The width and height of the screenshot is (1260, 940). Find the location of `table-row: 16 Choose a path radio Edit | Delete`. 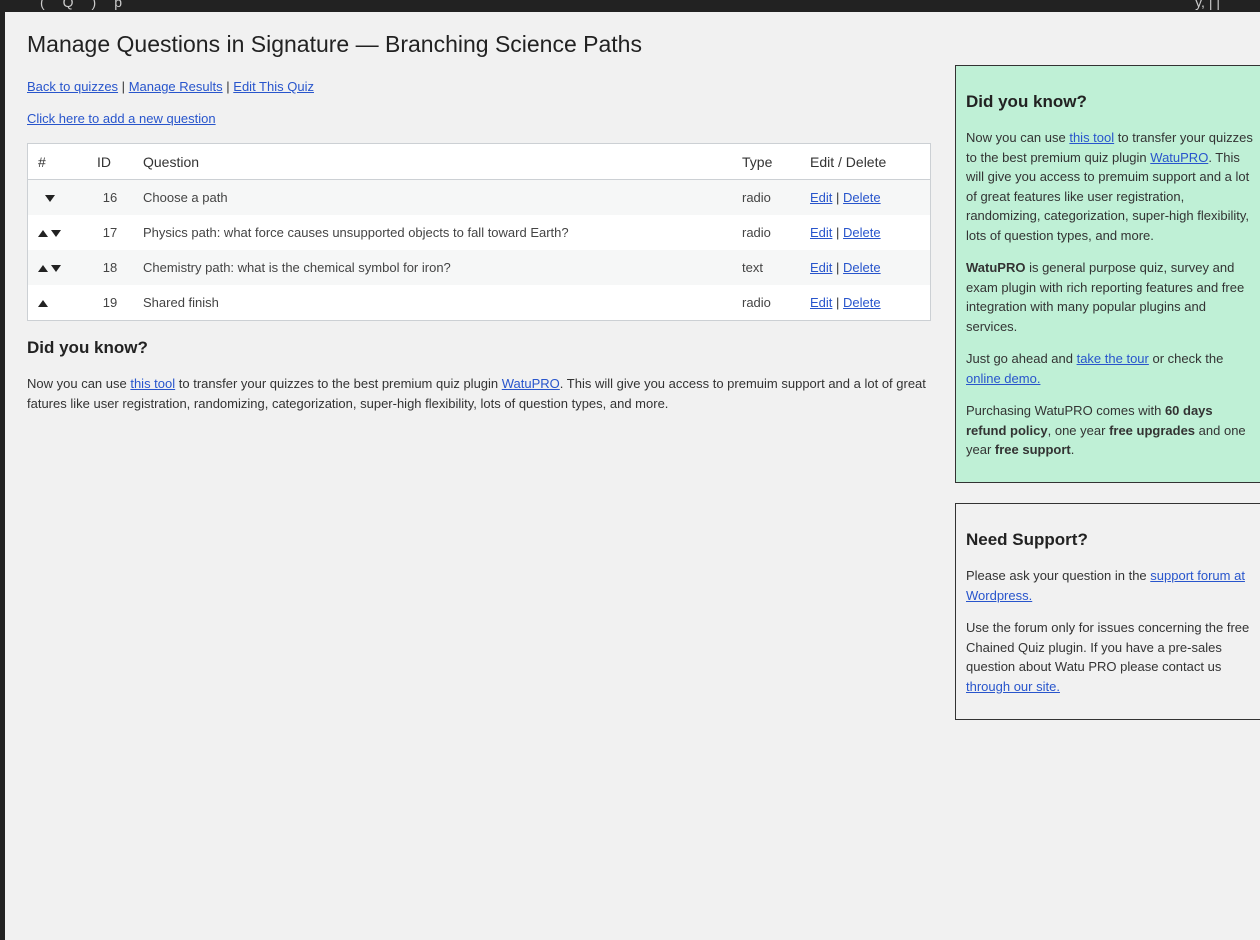

table-row: 16 Choose a path radio Edit | Delete is located at coordinates (479, 197).